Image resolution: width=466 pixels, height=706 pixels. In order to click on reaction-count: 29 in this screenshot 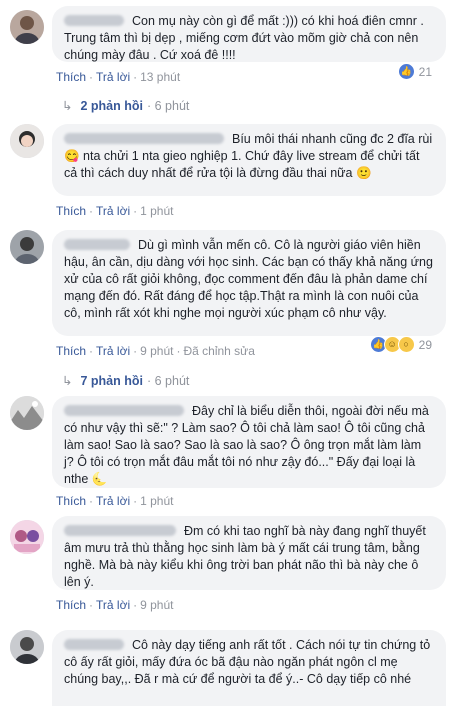, I will do `click(425, 344)`.